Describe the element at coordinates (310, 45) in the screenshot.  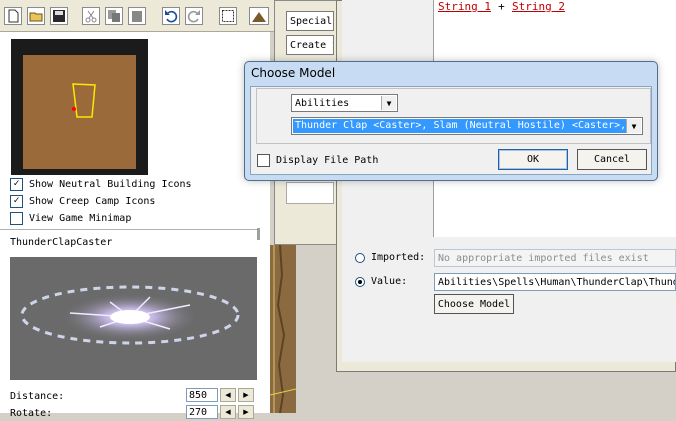
I see `create-button: Create S` at that location.